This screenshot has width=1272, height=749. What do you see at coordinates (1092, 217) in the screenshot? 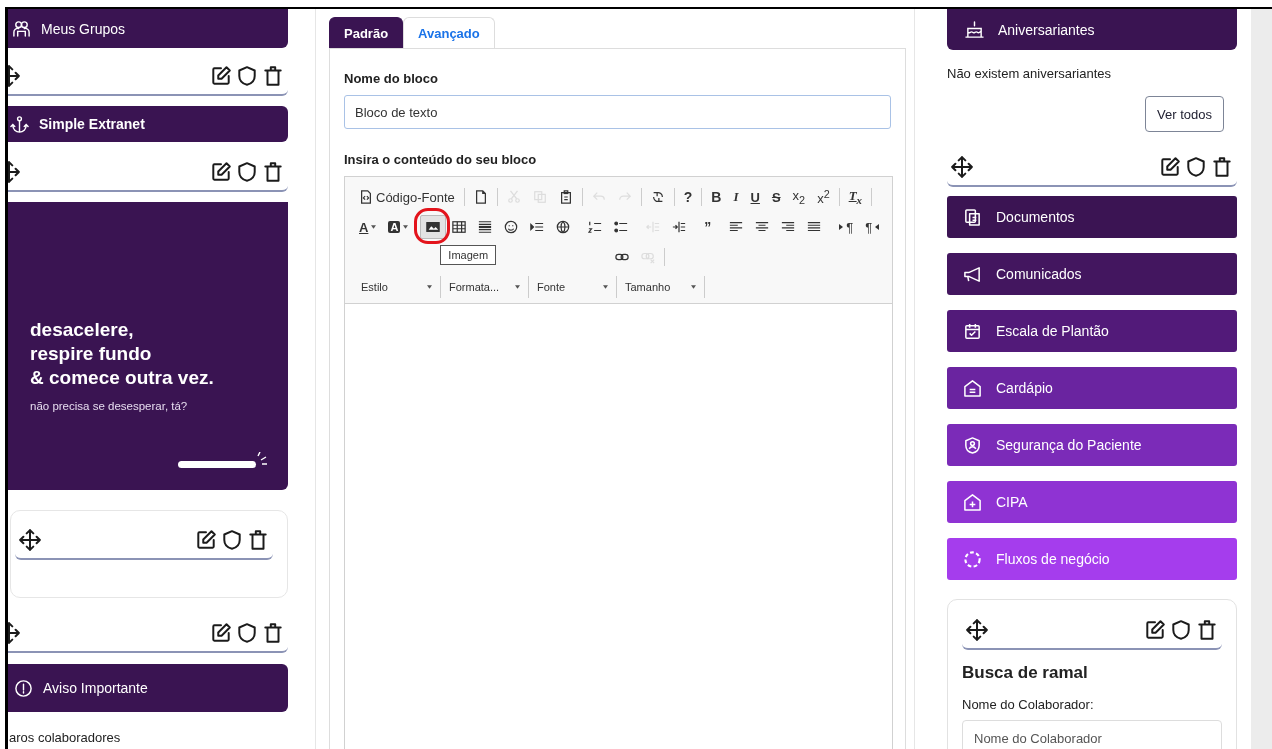
I see `menu-item: Documentos` at bounding box center [1092, 217].